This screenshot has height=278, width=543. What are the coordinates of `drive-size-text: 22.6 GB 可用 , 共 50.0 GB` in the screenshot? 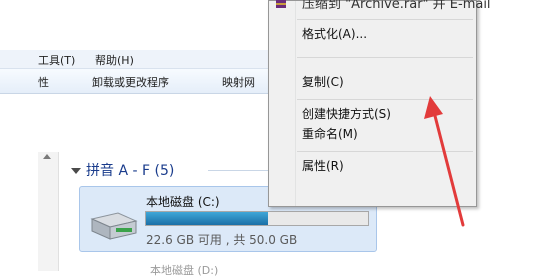 It's located at (222, 240).